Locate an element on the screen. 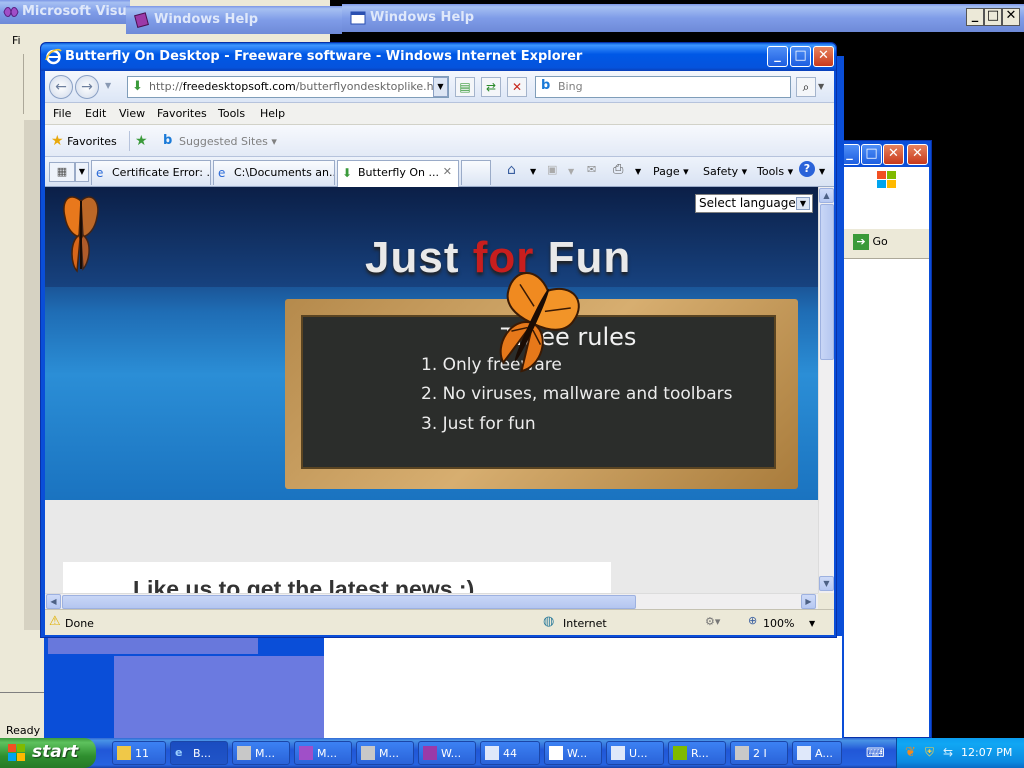  vertical-scrollbar: ▲ ▼ is located at coordinates (826, 390).